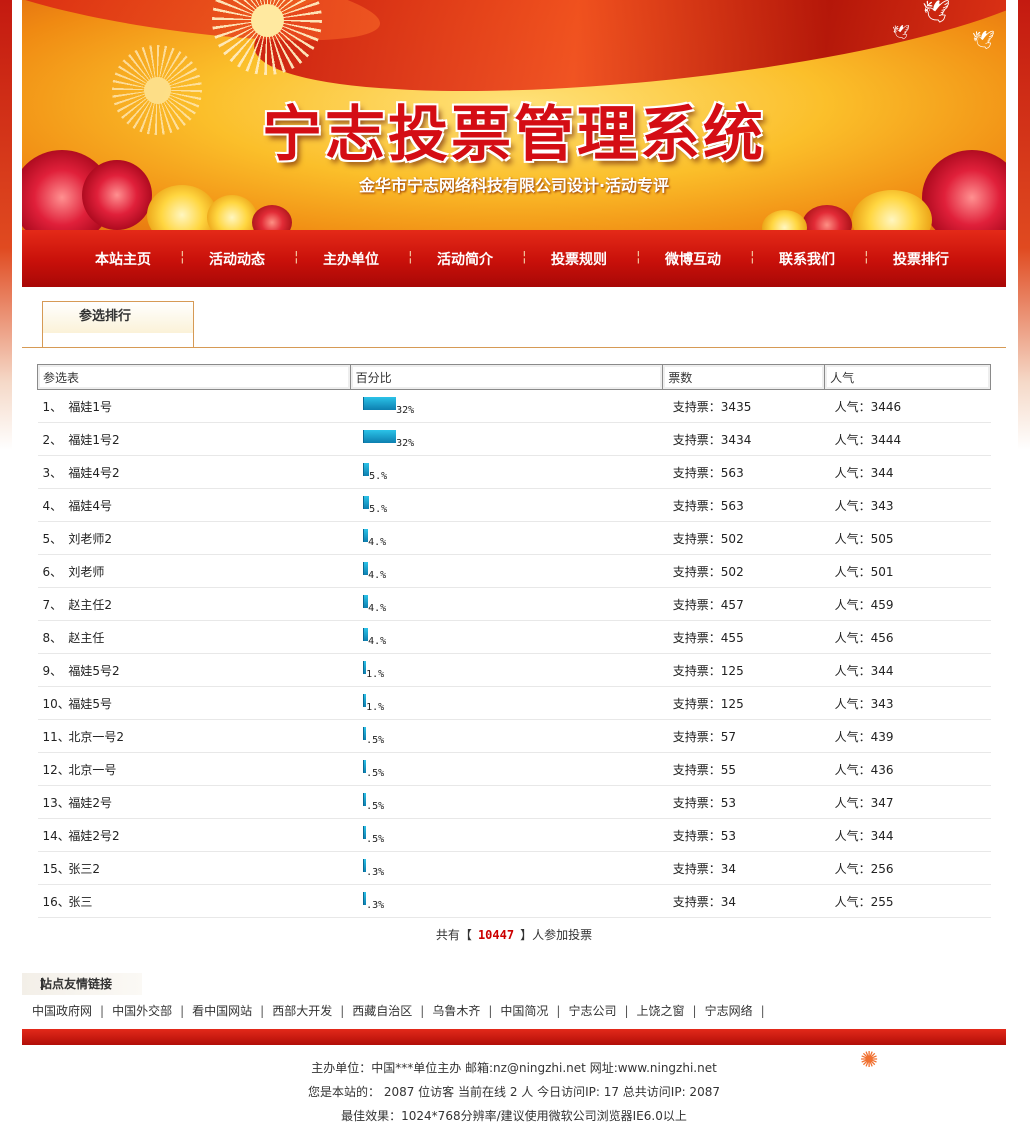  What do you see at coordinates (56, 703) in the screenshot?
I see `rank-number: 10、` at bounding box center [56, 703].